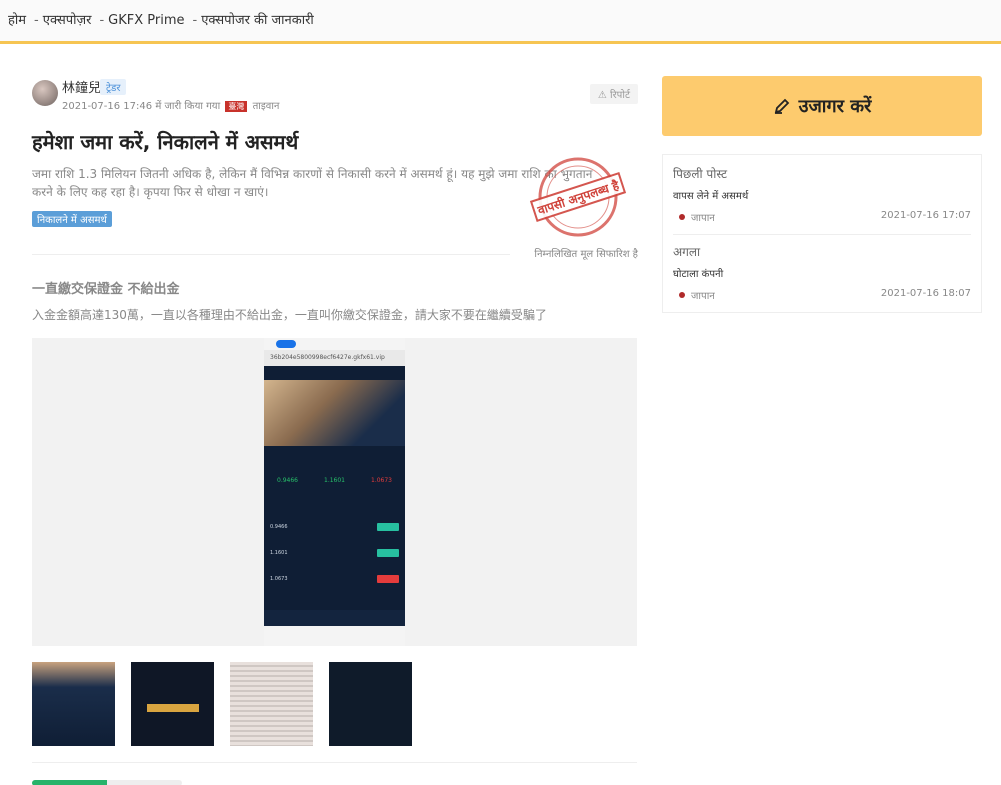 The height and width of the screenshot is (785, 1001). What do you see at coordinates (188, 106) in the screenshot?
I see `issued-by-text: में जारी किया गया` at bounding box center [188, 106].